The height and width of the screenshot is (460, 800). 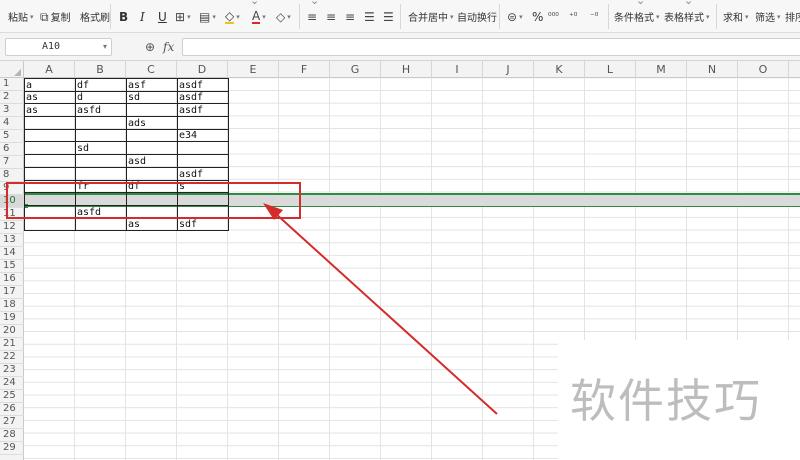 I want to click on cell-b7, so click(x=101, y=161).